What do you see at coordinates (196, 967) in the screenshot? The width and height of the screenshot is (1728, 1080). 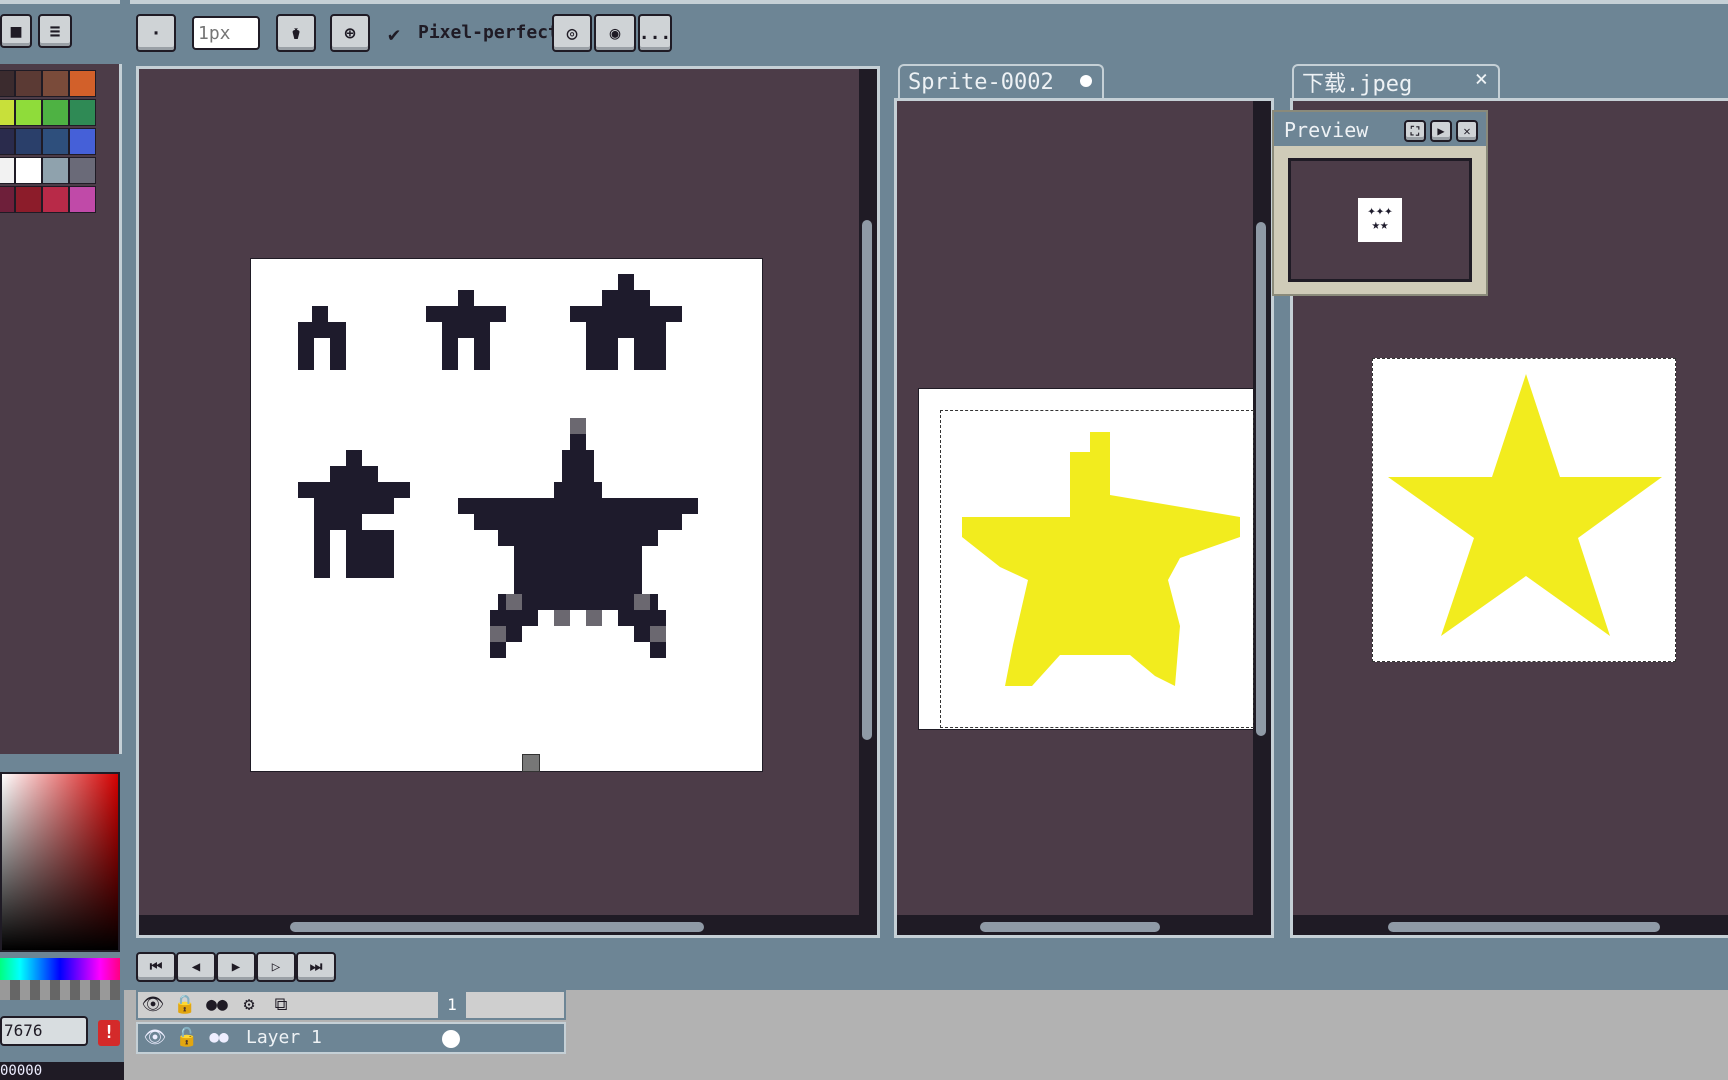 I see `prev-frame-icon: ◀` at bounding box center [196, 967].